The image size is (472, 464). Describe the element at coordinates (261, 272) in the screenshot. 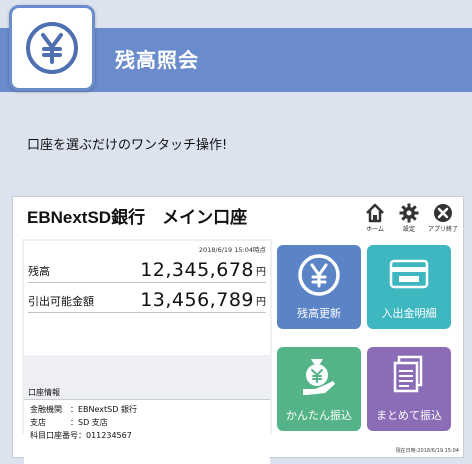

I see `balance-unit: 円` at that location.